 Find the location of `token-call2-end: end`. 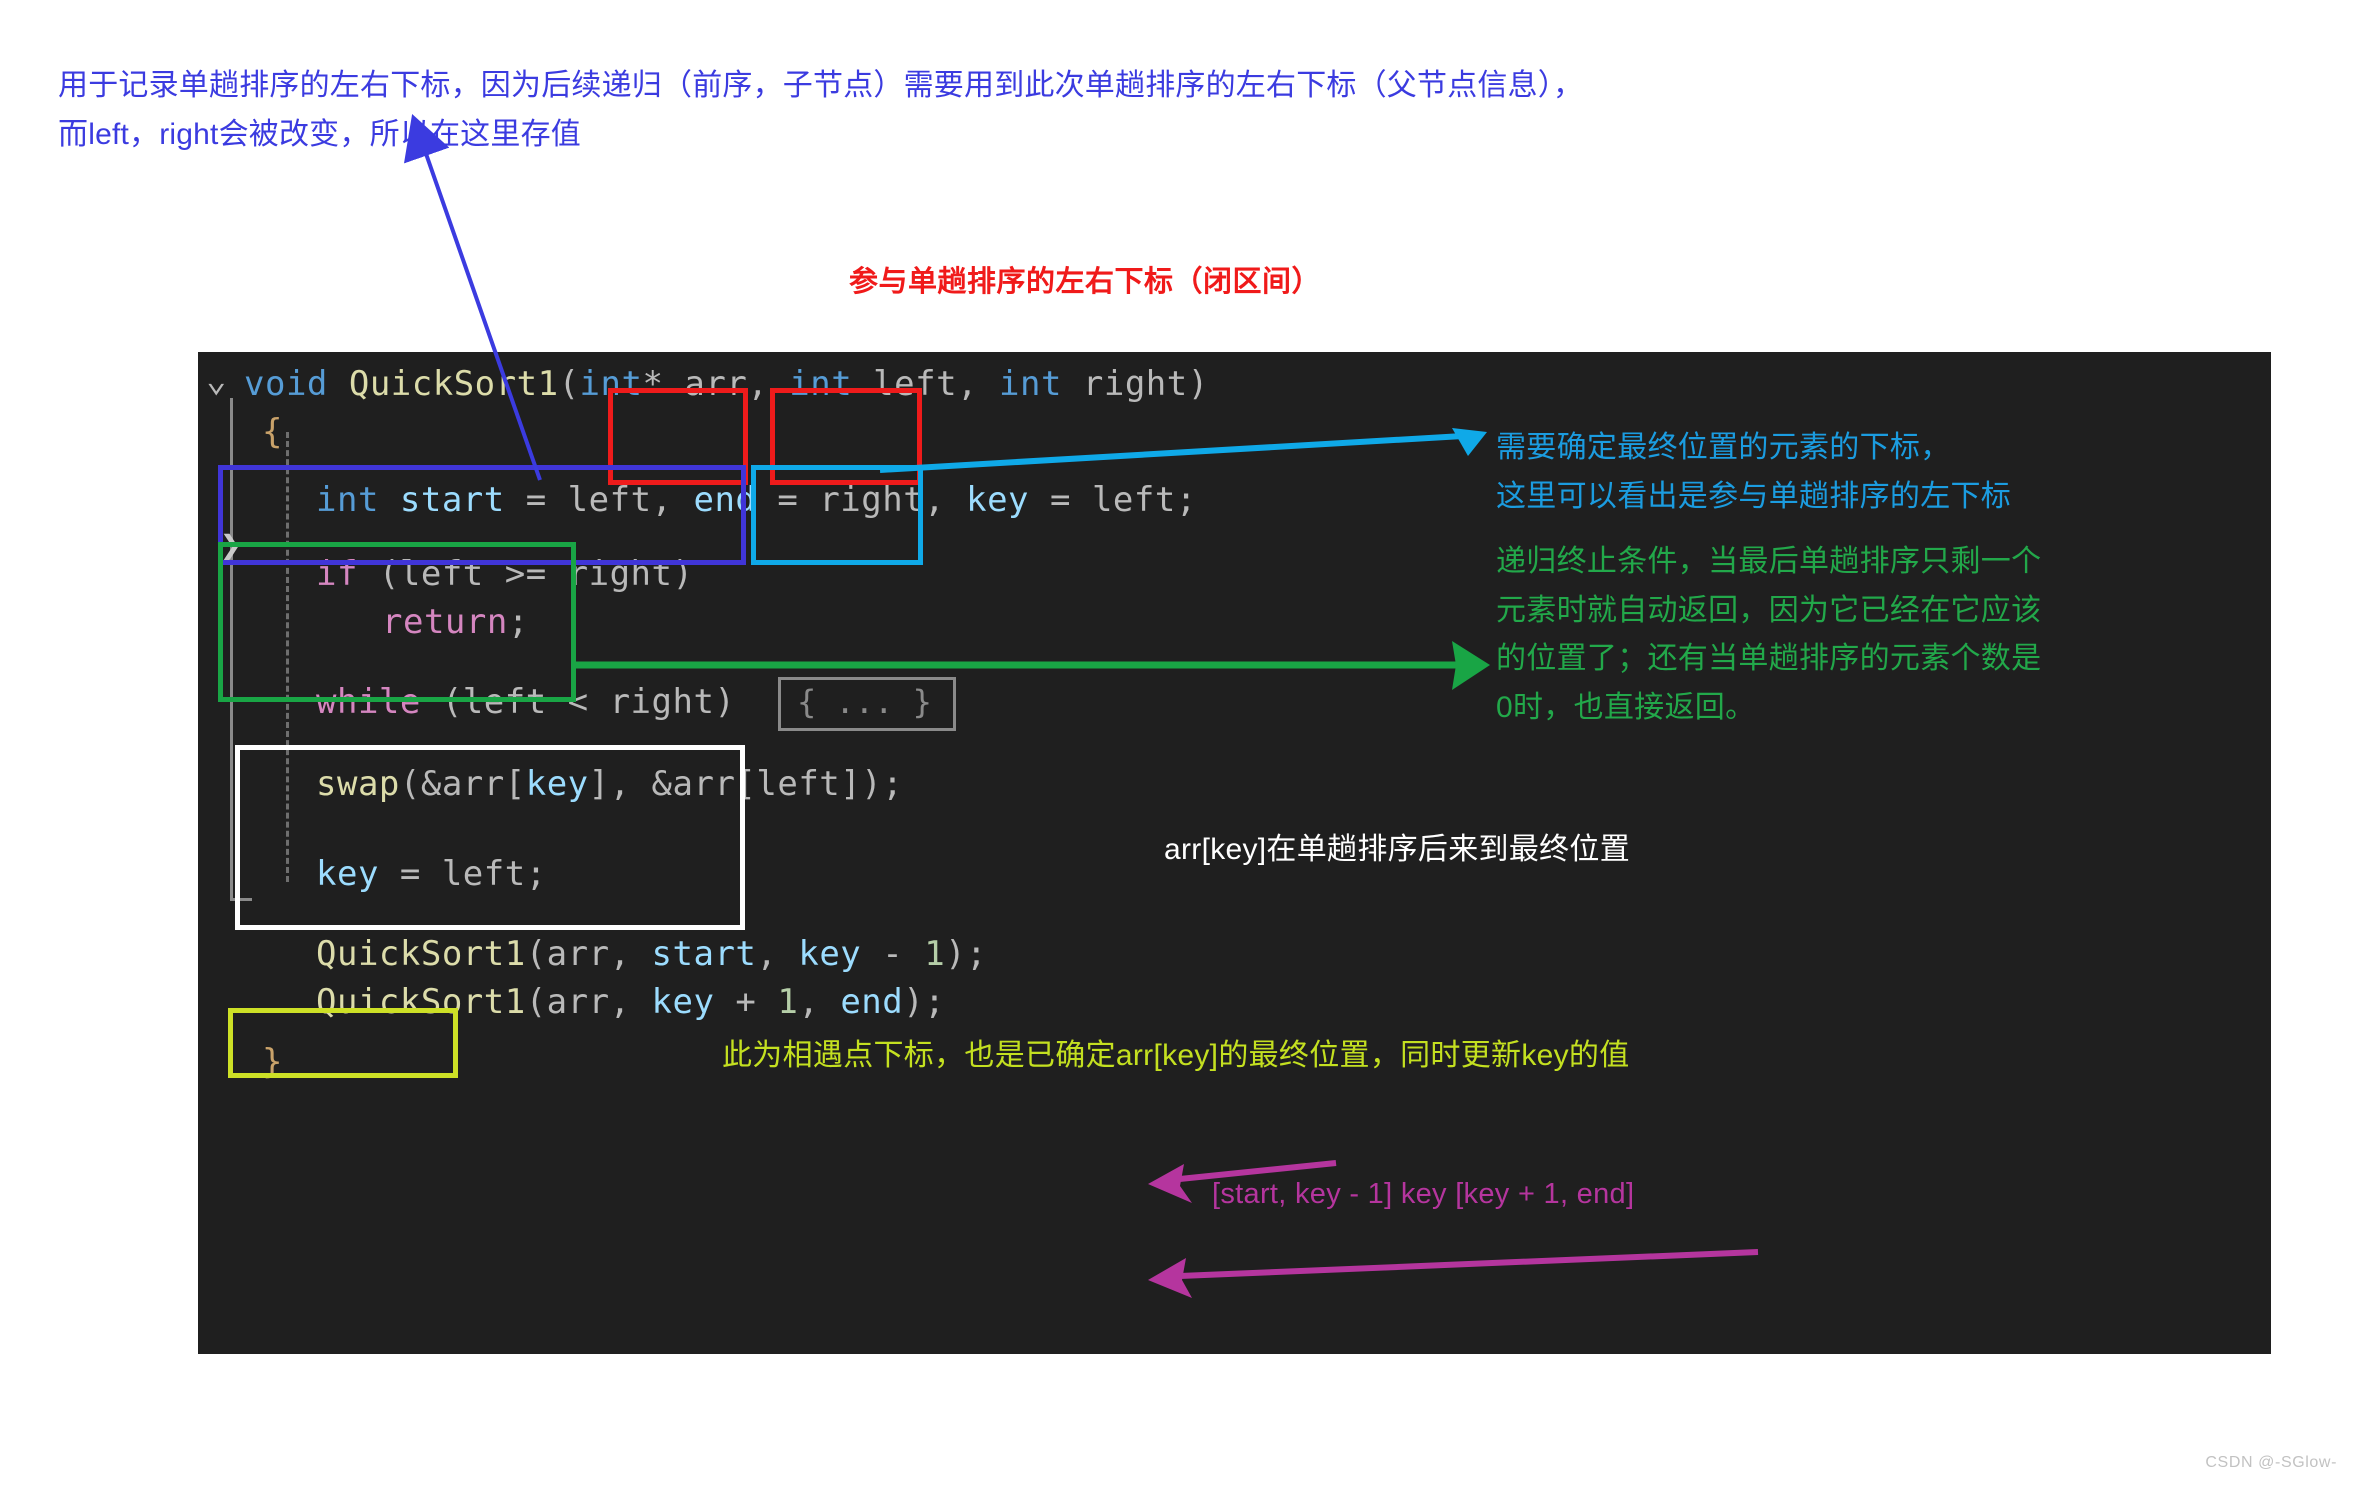

token-call2-end: end is located at coordinates (872, 1002).